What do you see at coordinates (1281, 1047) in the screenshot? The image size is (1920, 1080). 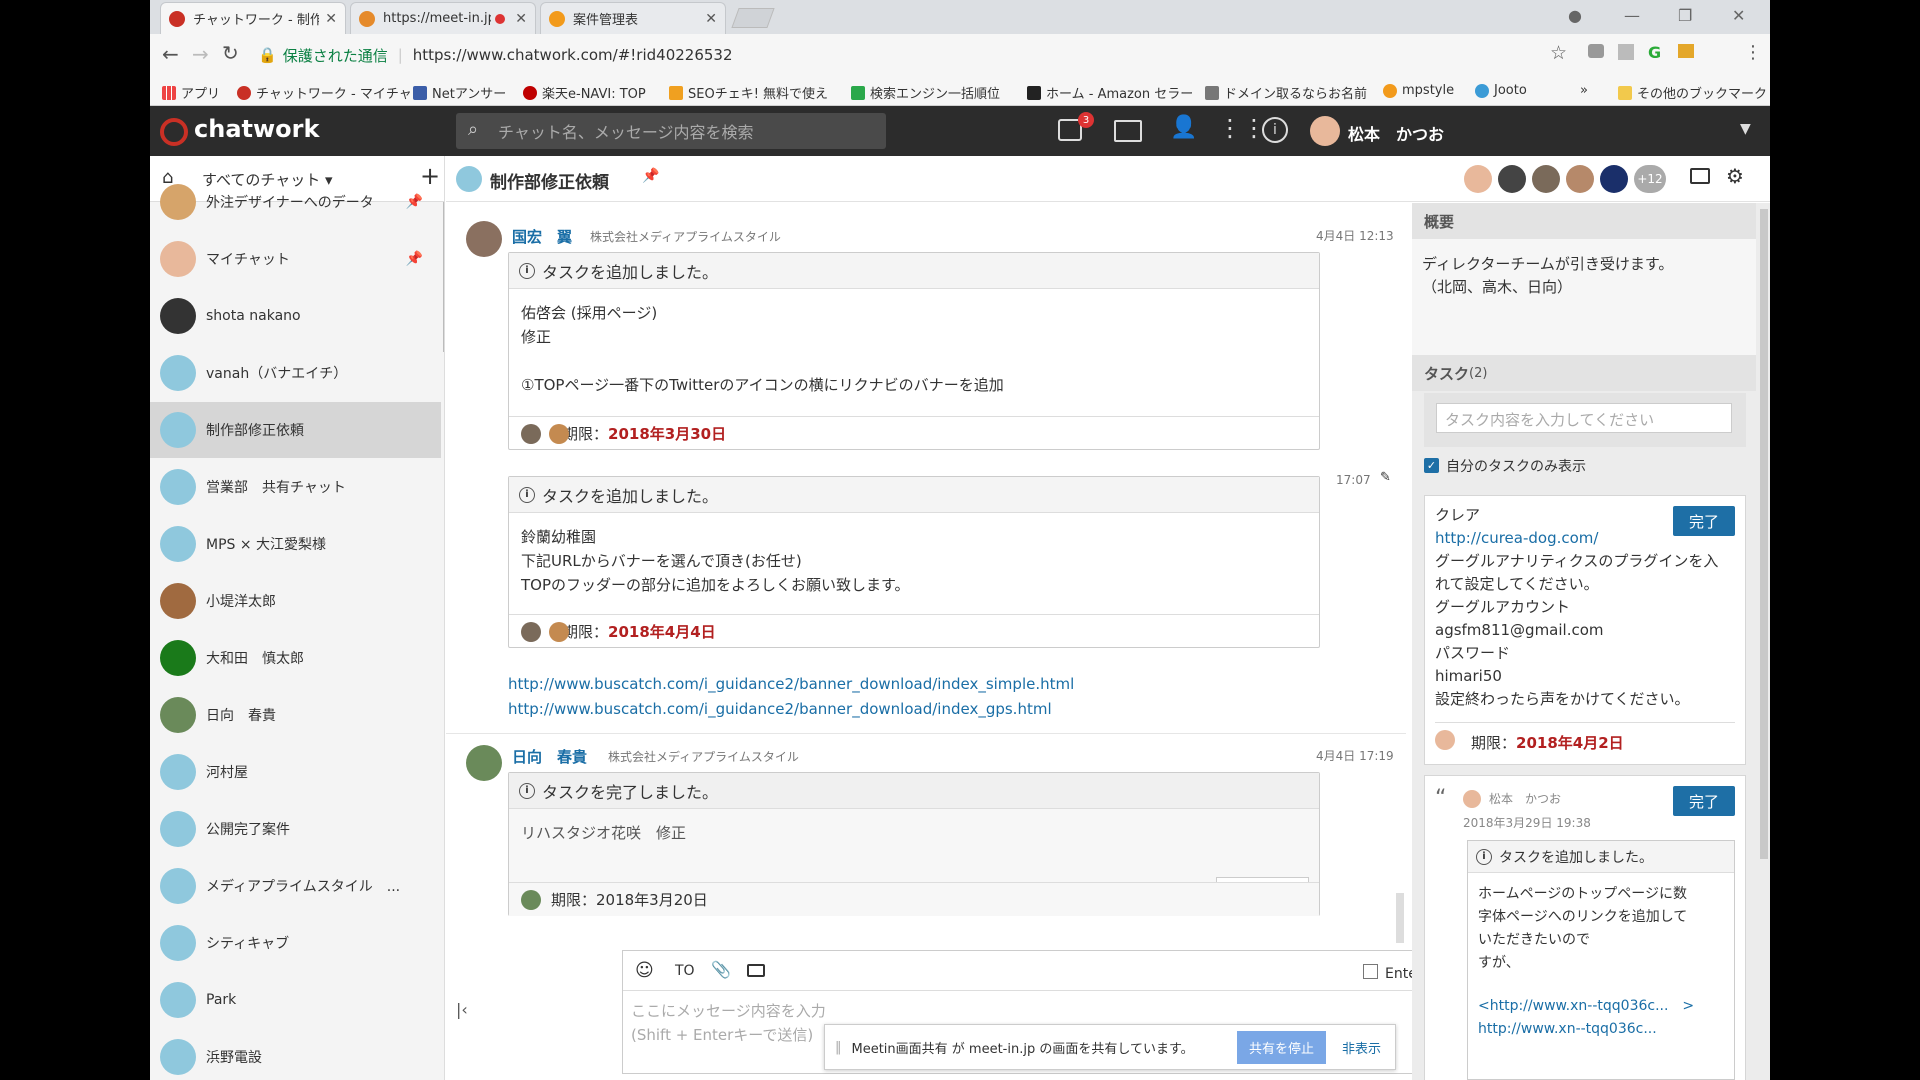 I see `stop-sharing-button: 共有を停止` at bounding box center [1281, 1047].